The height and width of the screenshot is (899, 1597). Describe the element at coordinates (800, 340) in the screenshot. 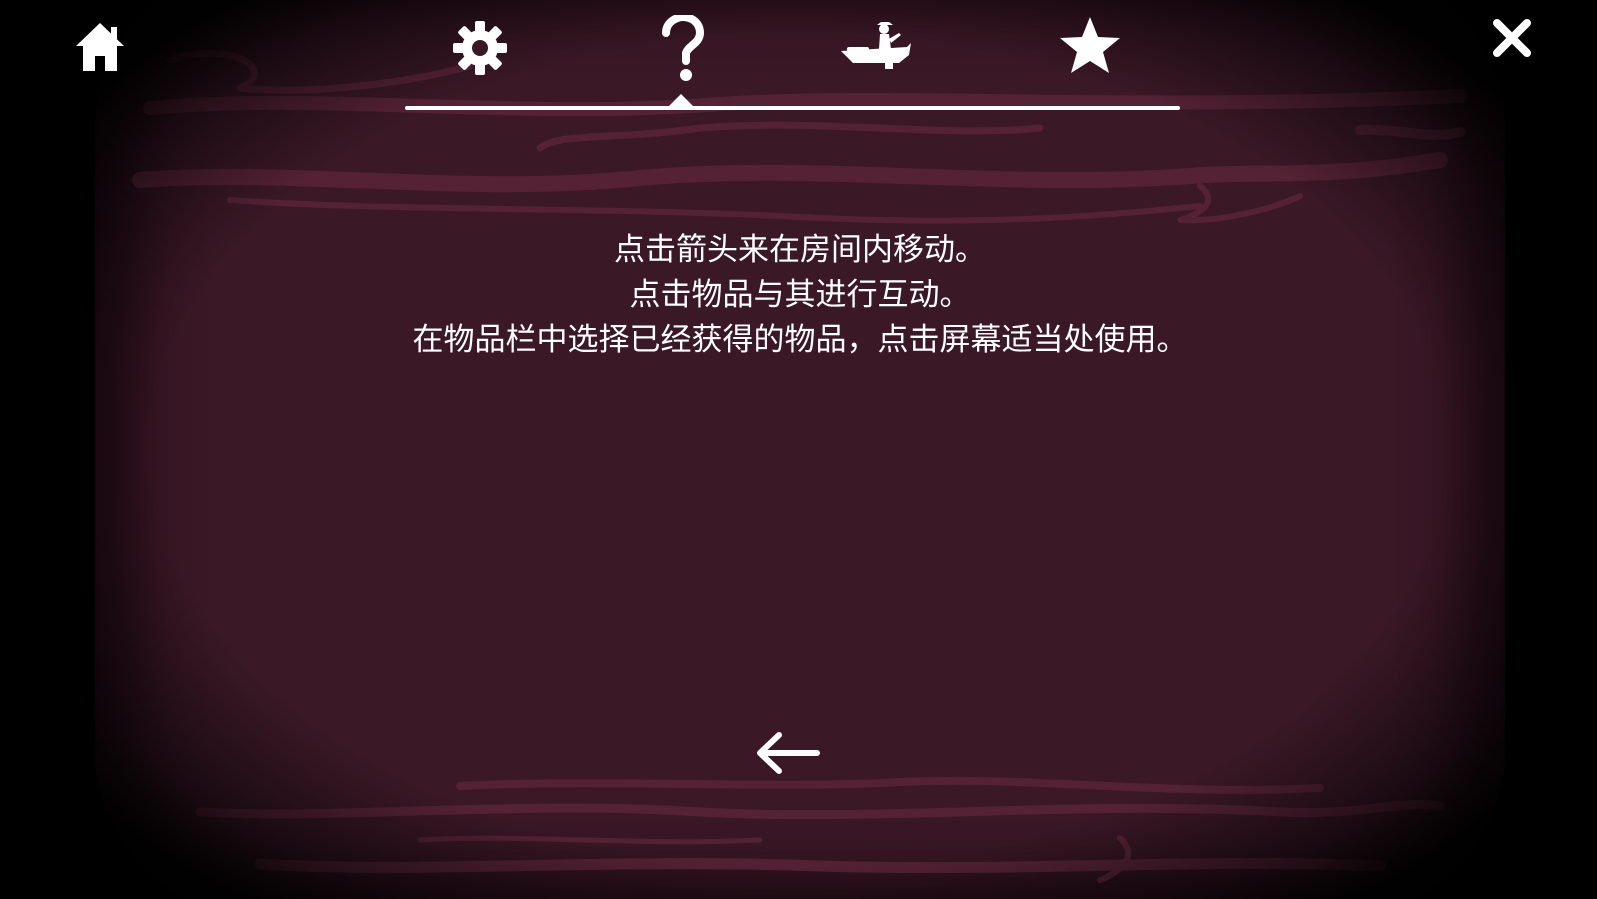

I see `help-line-inventory: 在物品栏中选择已经获得的物品，点击屏幕适当处使用。` at that location.